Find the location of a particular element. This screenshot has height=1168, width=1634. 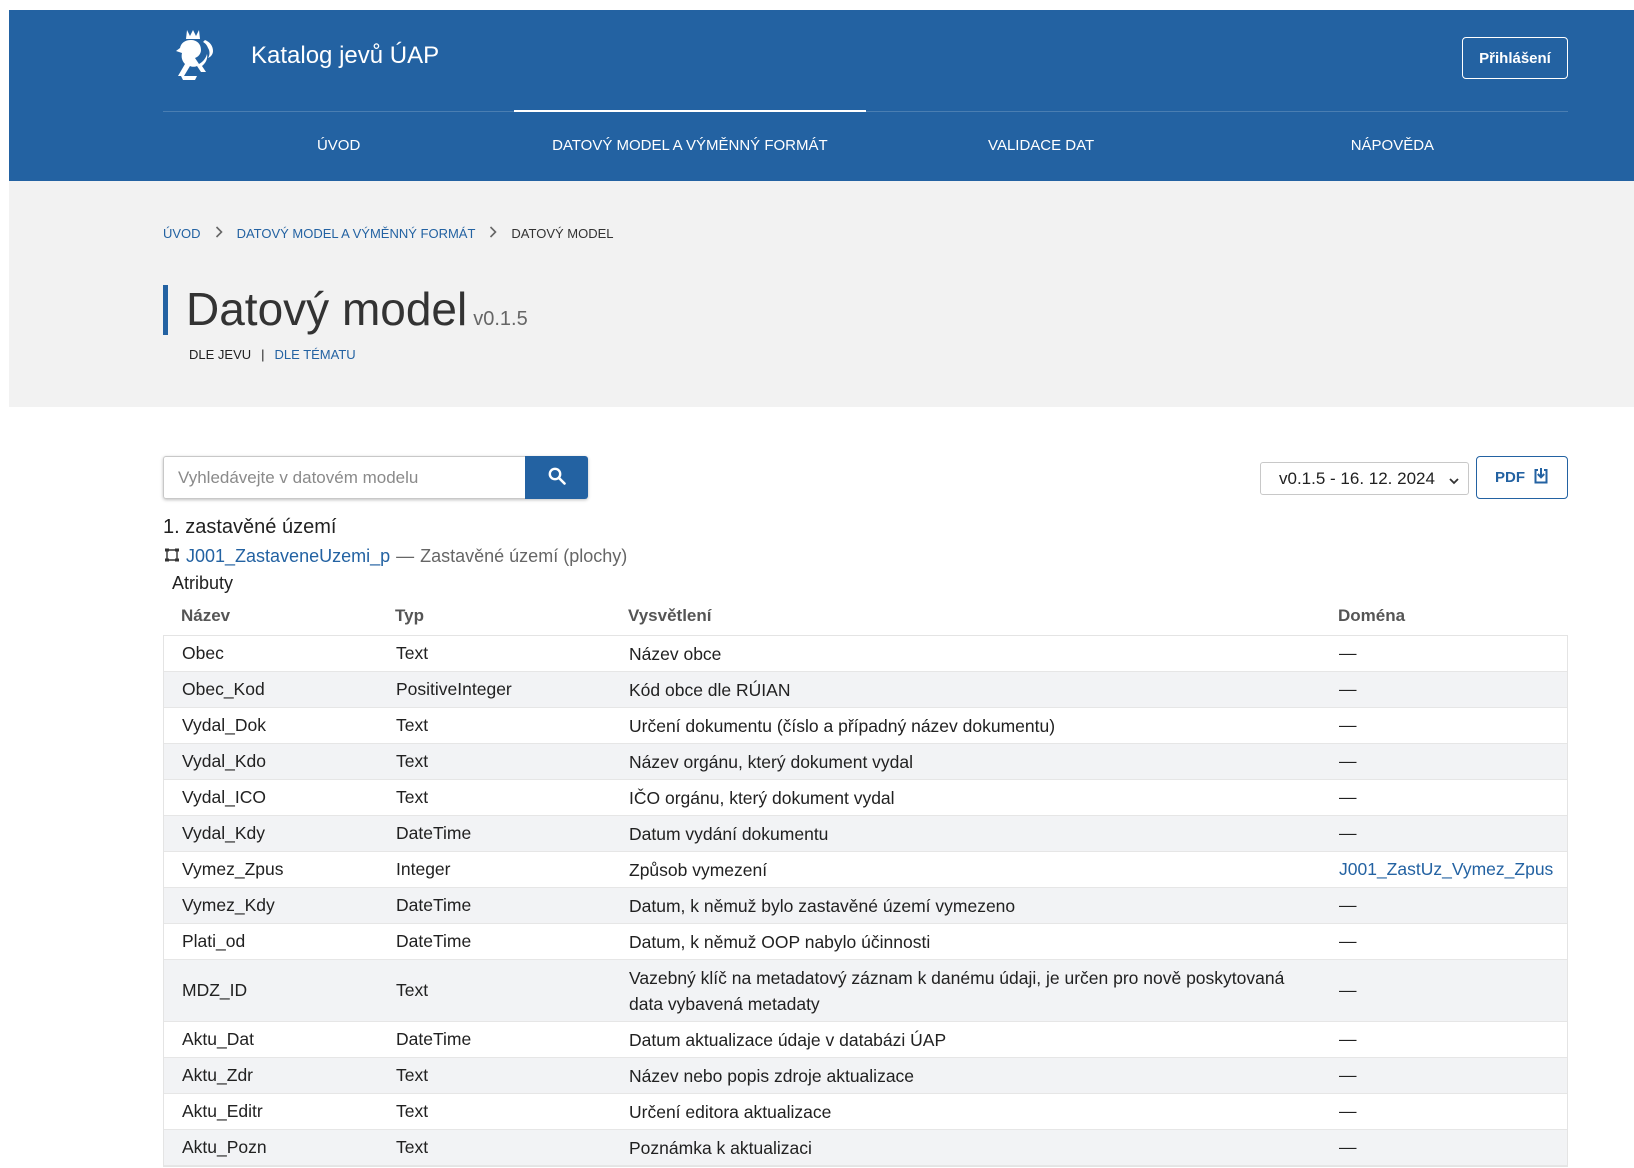

search-icon is located at coordinates (557, 477).